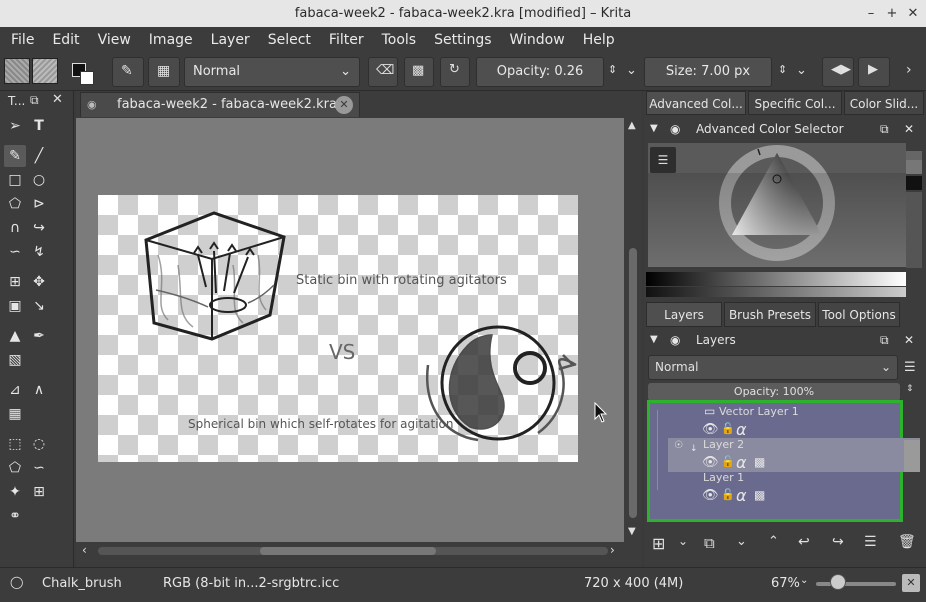 The width and height of the screenshot is (926, 602). I want to click on vertical-scroll-thumb, so click(633, 383).